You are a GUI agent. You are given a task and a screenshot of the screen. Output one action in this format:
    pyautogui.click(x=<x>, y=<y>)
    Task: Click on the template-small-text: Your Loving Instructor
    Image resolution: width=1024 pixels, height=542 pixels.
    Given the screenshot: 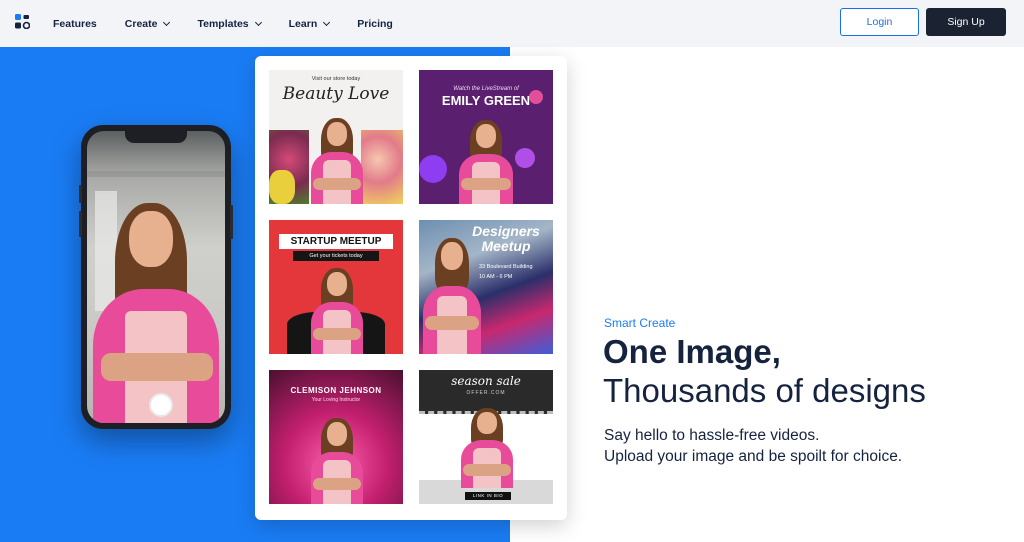 What is the action you would take?
    pyautogui.click(x=336, y=400)
    